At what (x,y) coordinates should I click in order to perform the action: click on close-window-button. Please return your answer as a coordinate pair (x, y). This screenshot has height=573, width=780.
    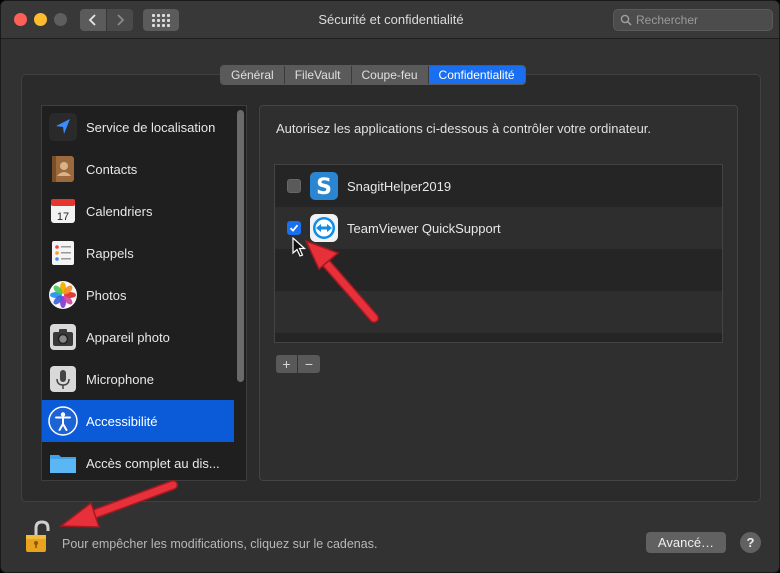
    Looking at the image, I should click on (20, 19).